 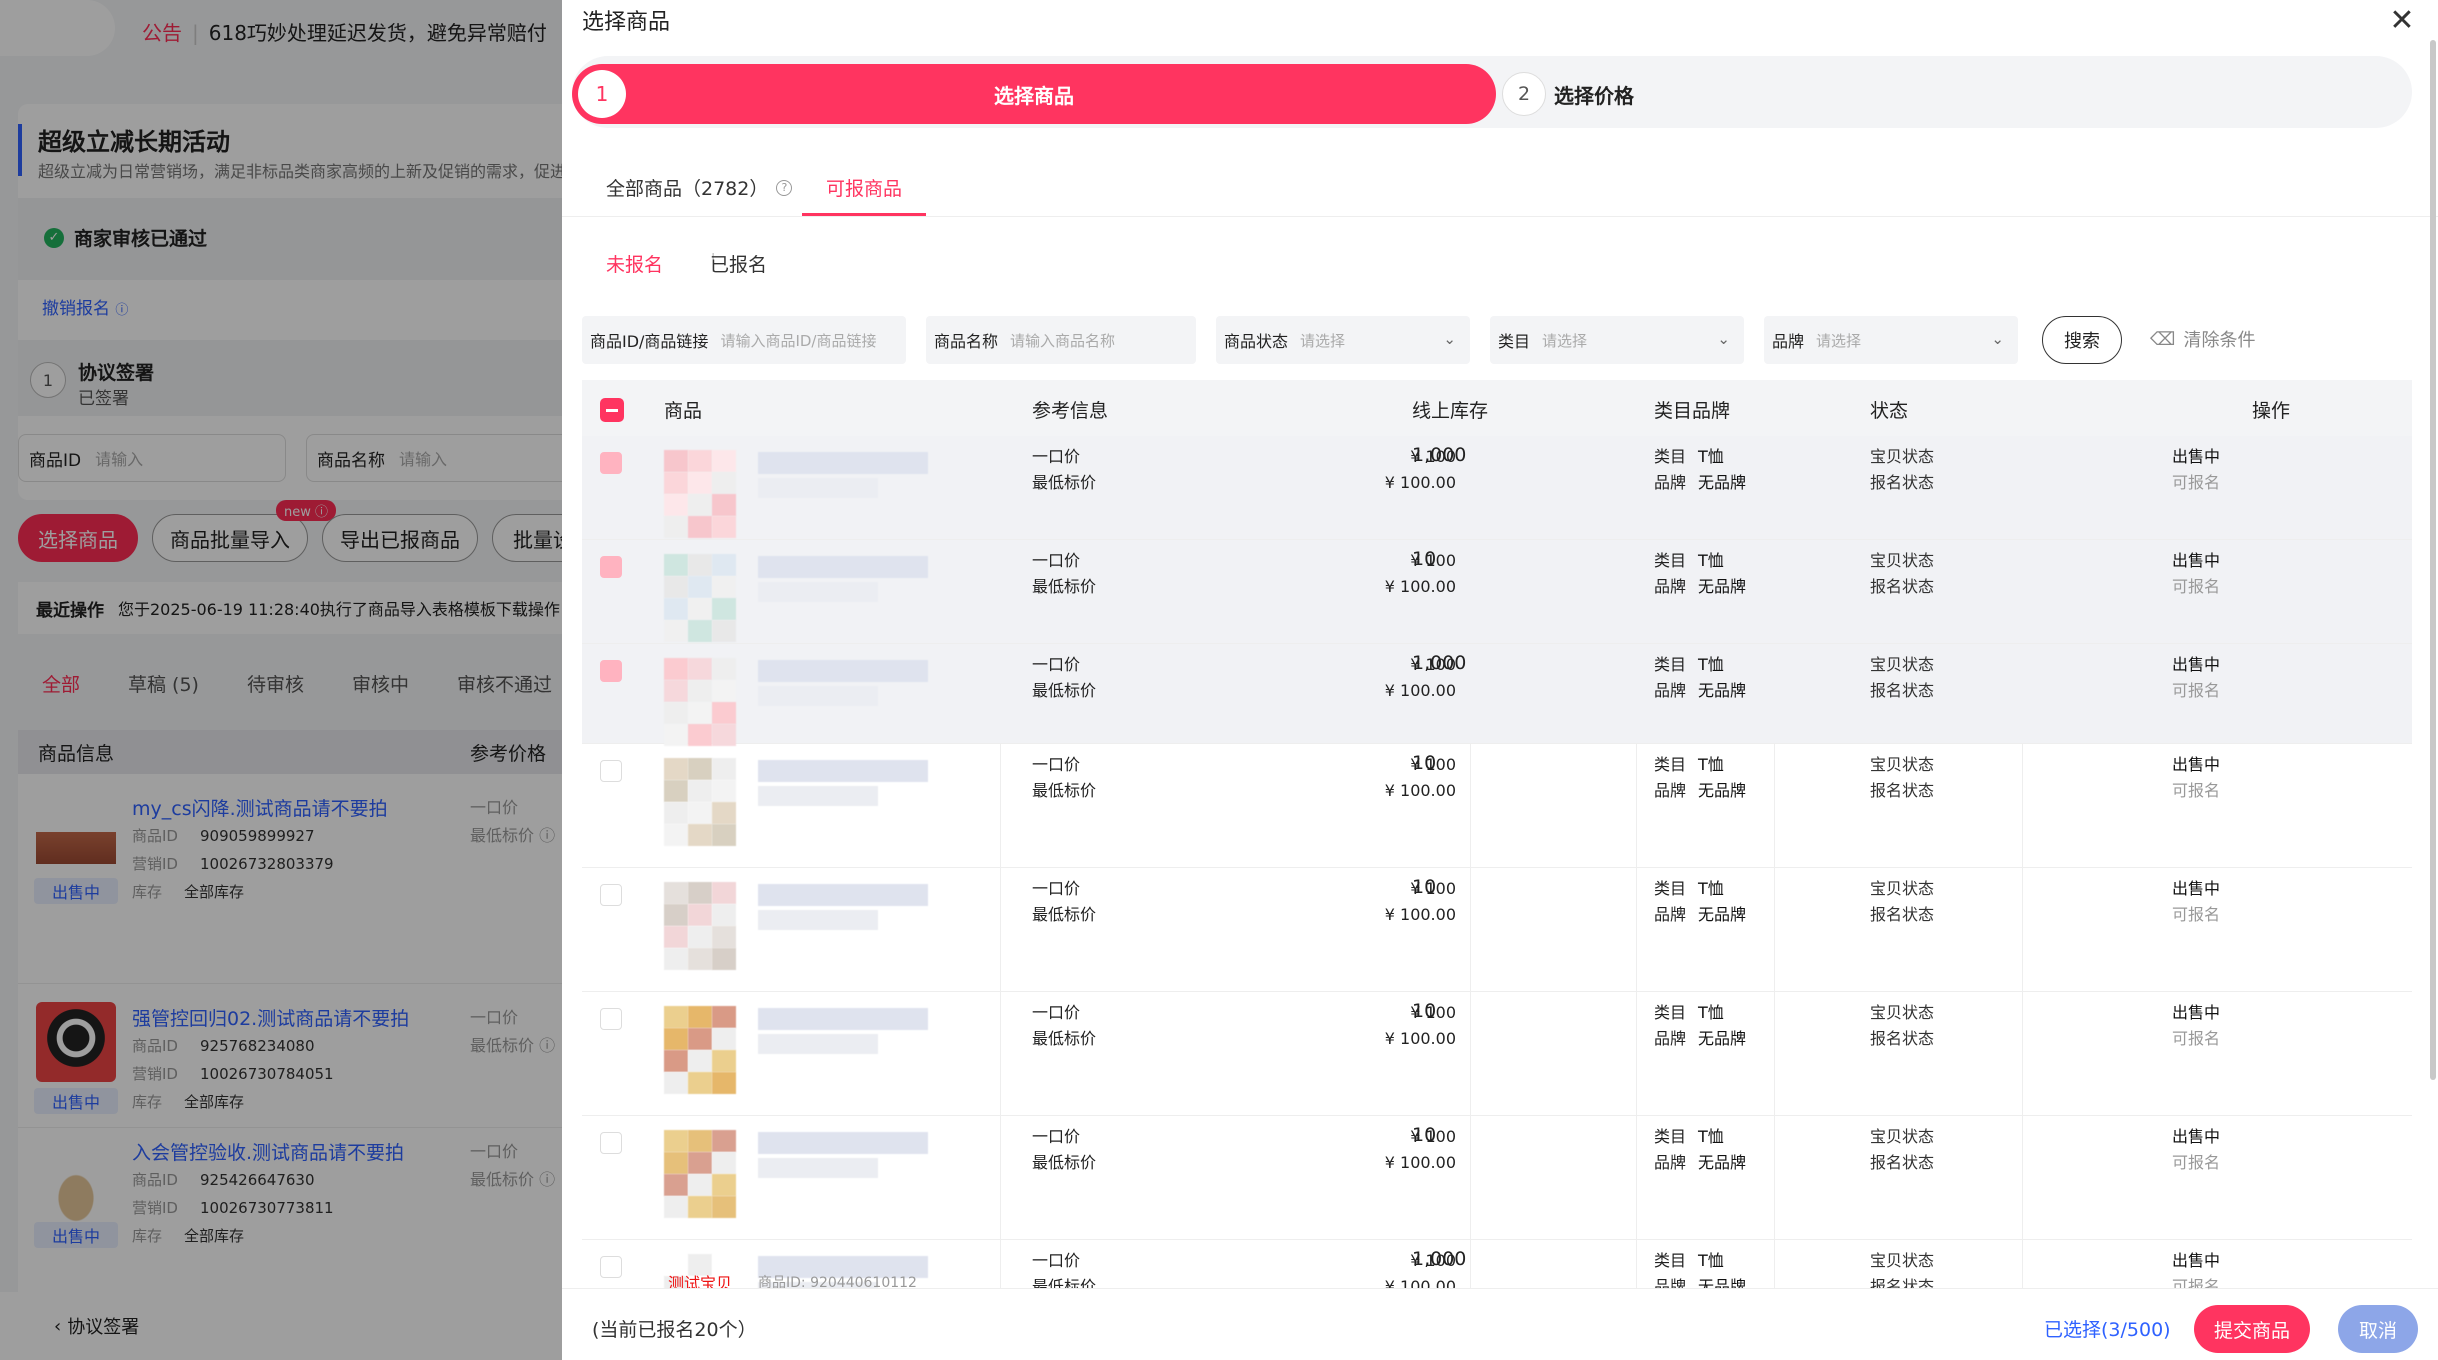 What do you see at coordinates (1617, 340) in the screenshot?
I see `category-select: 类目 请选择 ⌄` at bounding box center [1617, 340].